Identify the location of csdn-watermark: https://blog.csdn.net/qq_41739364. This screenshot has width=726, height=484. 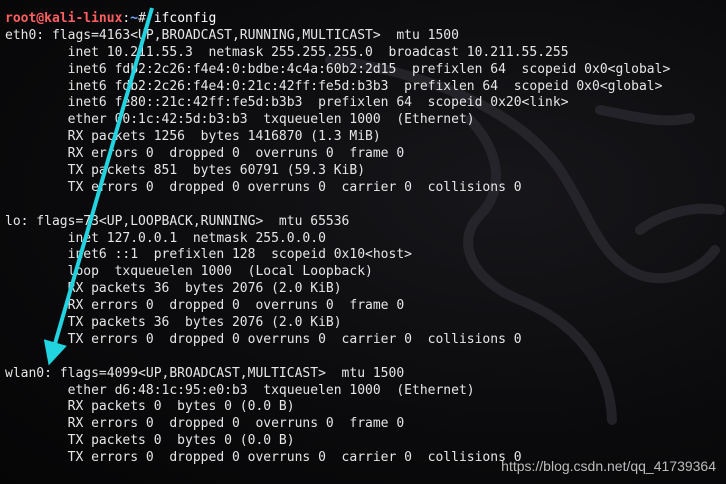
(608, 466).